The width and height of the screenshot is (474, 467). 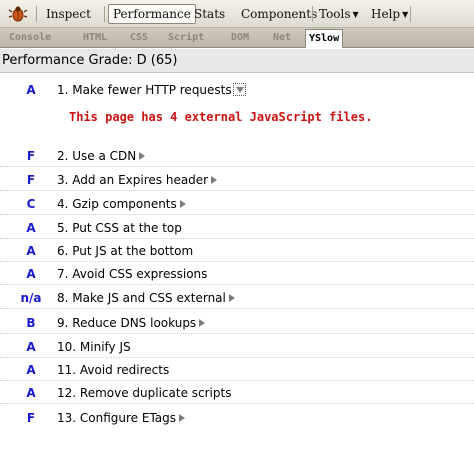 I want to click on rule-row: A 6. Put JS at the bottom, so click(x=237, y=251).